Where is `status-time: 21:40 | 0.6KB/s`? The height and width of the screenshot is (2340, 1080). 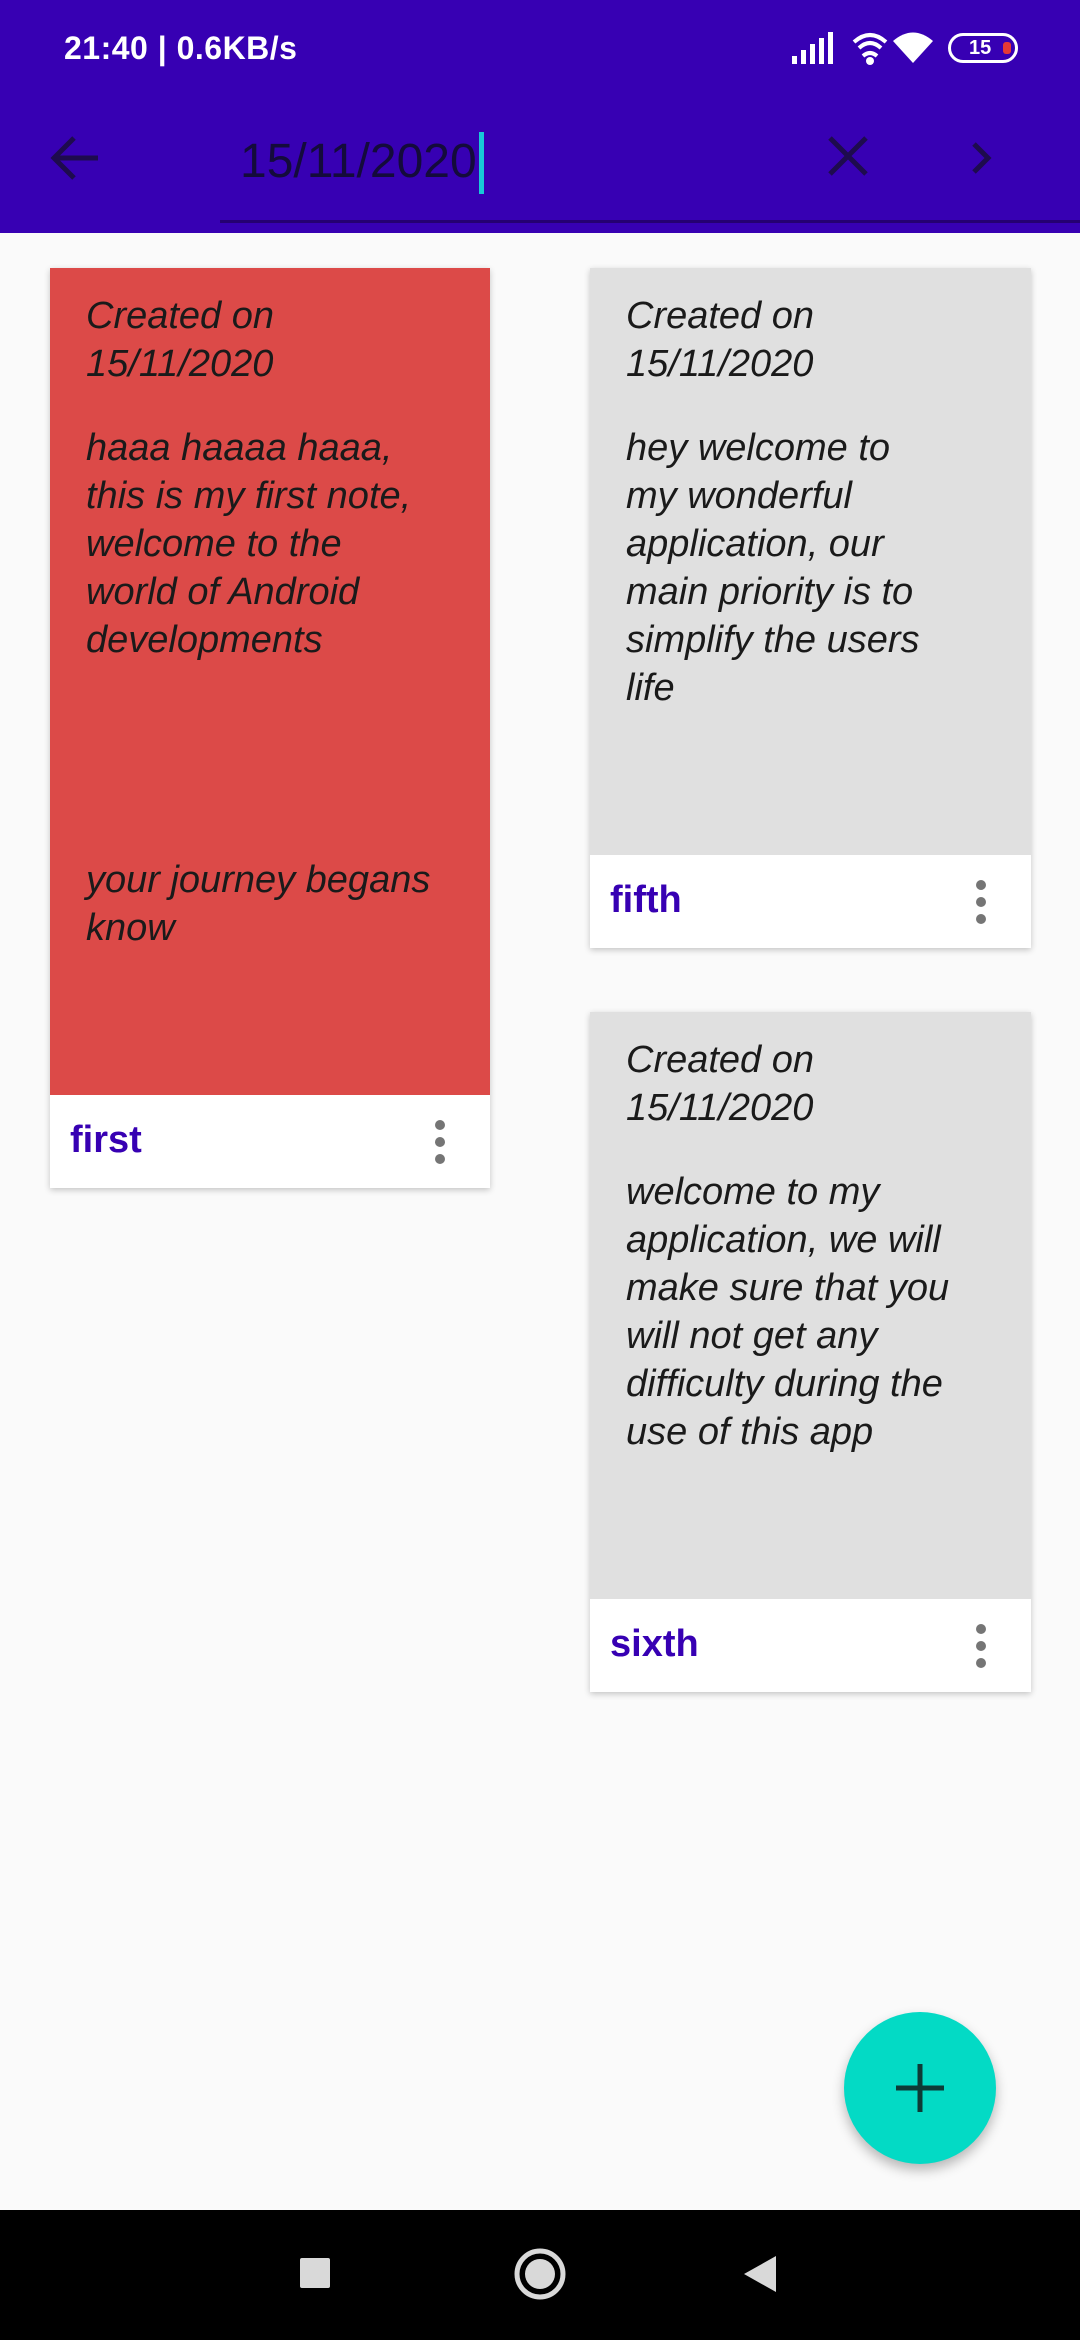 status-time: 21:40 | 0.6KB/s is located at coordinates (181, 48).